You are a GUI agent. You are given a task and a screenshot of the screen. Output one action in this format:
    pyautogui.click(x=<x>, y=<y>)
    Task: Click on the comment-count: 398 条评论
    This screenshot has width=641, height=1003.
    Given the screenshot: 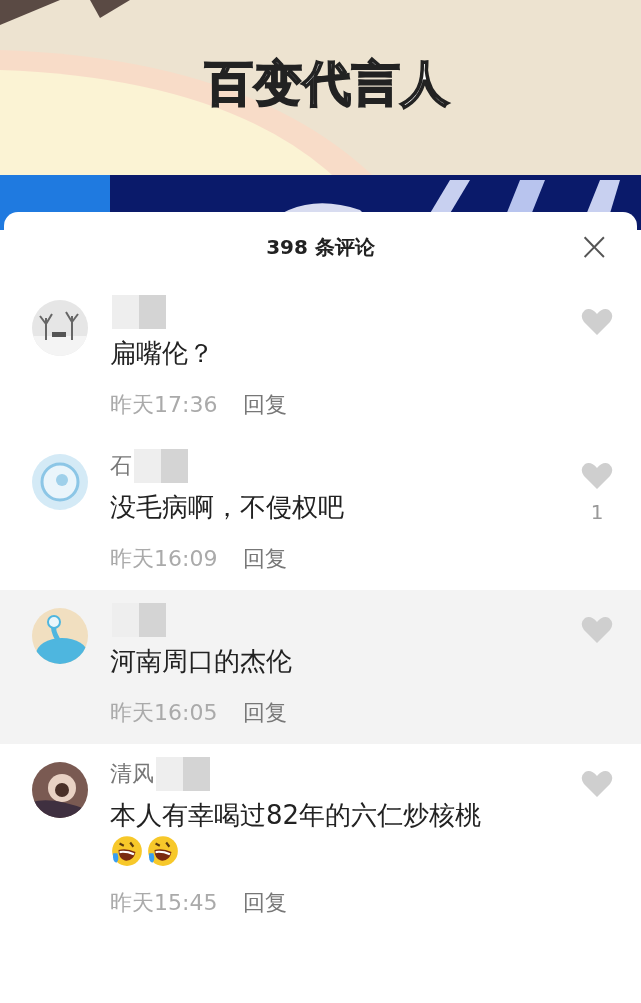 What is the action you would take?
    pyautogui.click(x=320, y=247)
    